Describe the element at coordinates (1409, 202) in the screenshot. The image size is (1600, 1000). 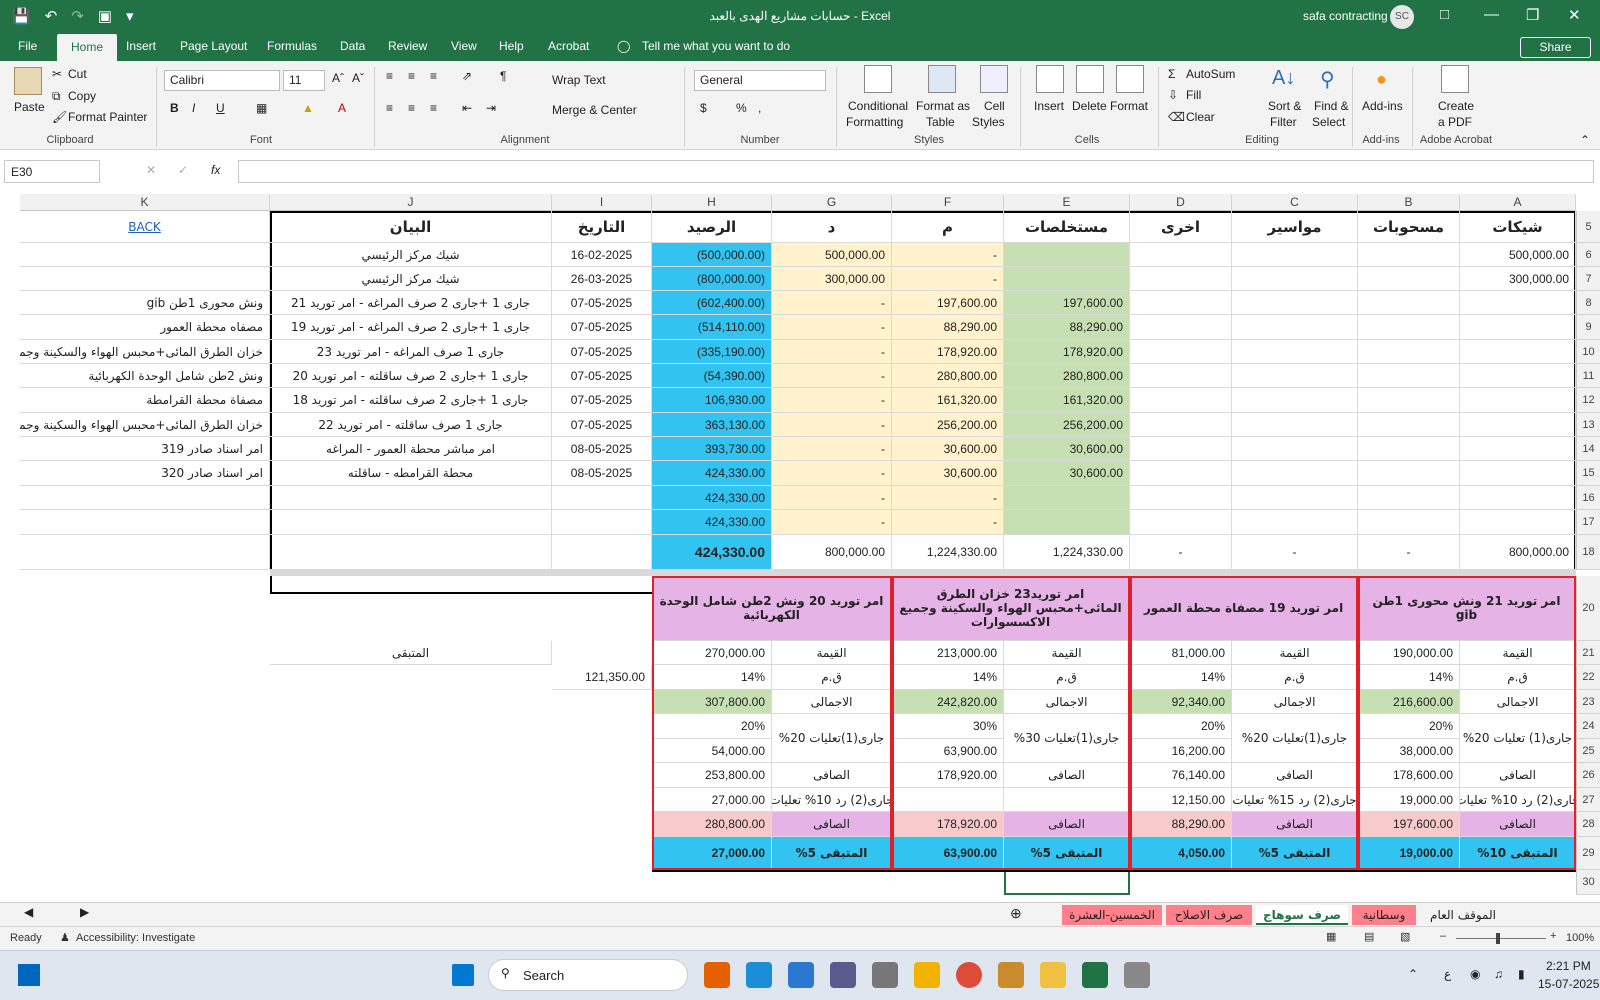
I see `column-header-B: B` at that location.